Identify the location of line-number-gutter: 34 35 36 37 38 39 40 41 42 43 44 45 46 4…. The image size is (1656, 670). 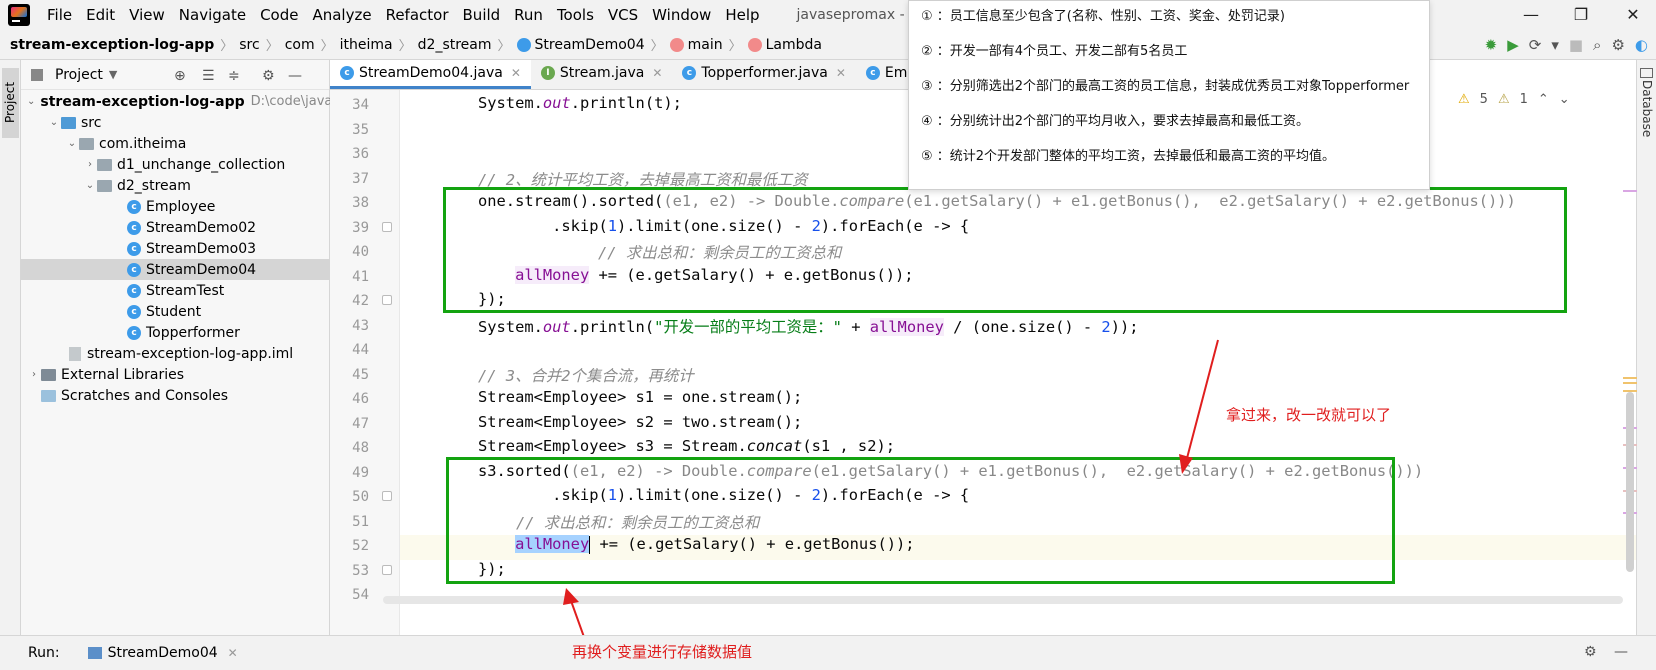
(365, 362).